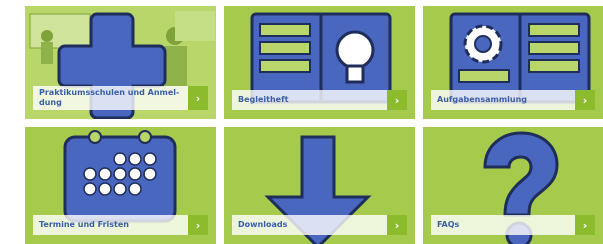 This screenshot has width=603, height=244. What do you see at coordinates (319, 100) in the screenshot?
I see `tile-label-bar: Begleitheft ›` at bounding box center [319, 100].